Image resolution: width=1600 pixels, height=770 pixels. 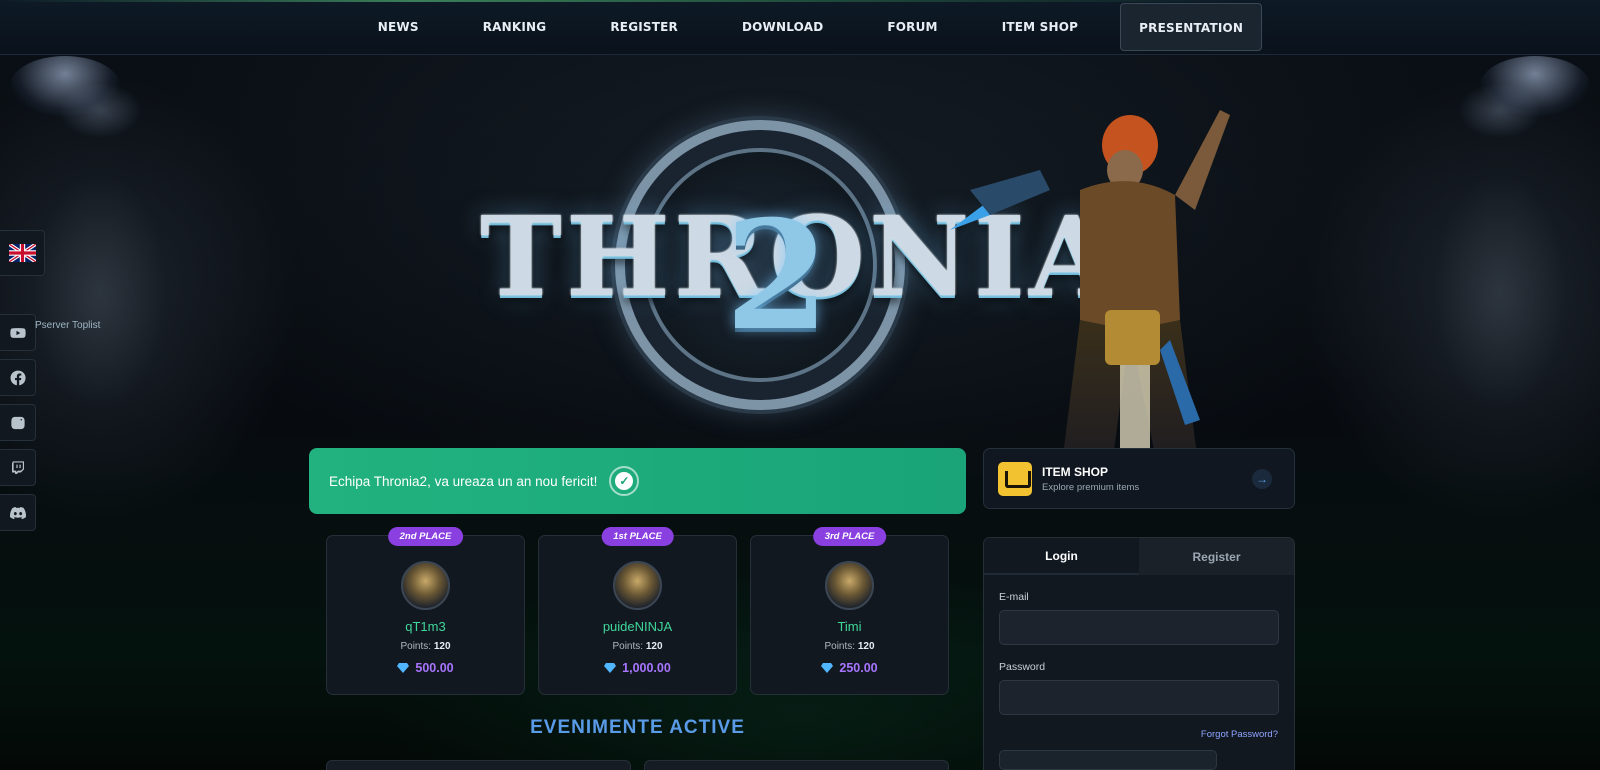 I want to click on youtube-icon, so click(x=17, y=332).